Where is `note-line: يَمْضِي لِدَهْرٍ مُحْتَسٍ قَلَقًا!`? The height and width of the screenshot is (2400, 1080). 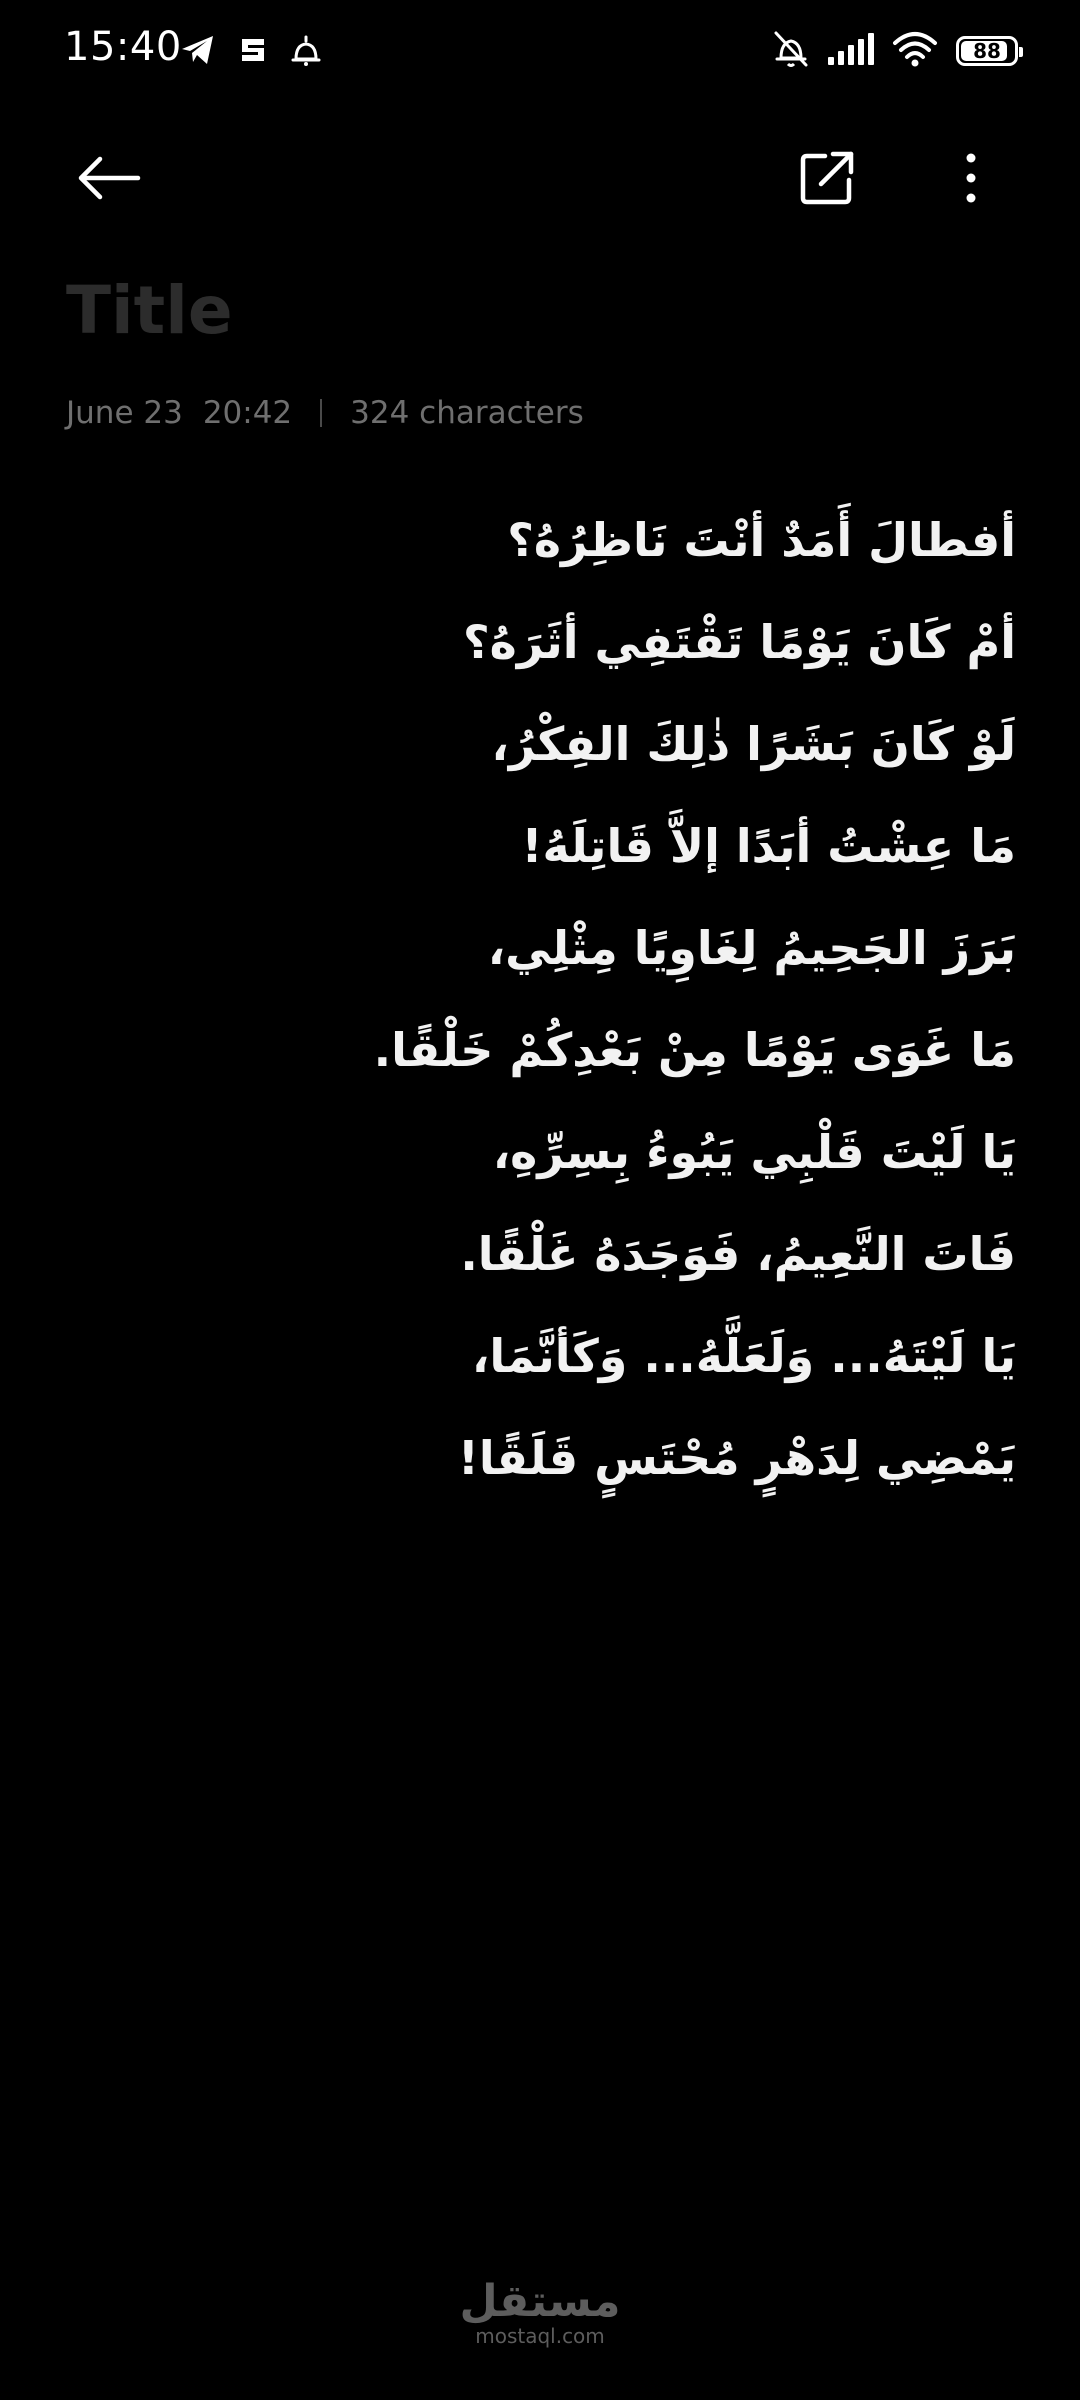 note-line: يَمْضِي لِدَهْرٍ مُحْتَسٍ قَلَقًا! is located at coordinates (736, 1458).